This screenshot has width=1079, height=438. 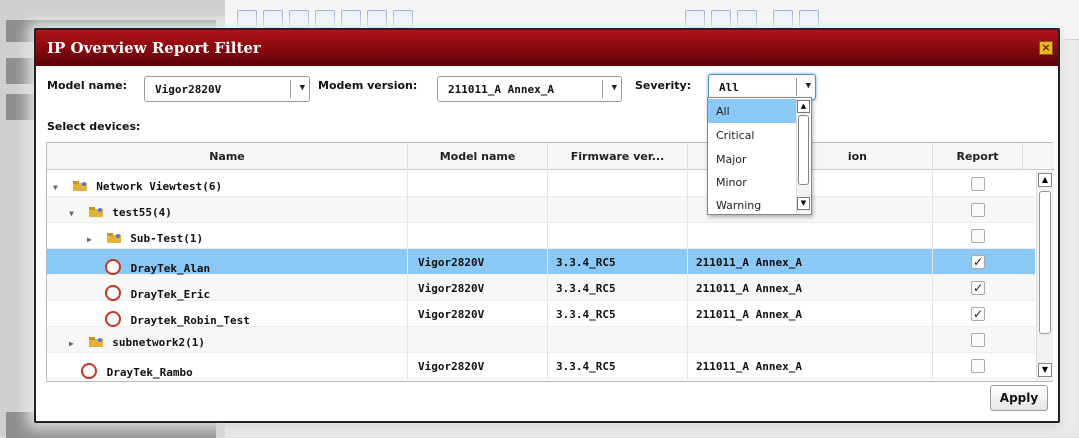 I want to click on dialog-title: IP Overview Report Filter, so click(x=154, y=48).